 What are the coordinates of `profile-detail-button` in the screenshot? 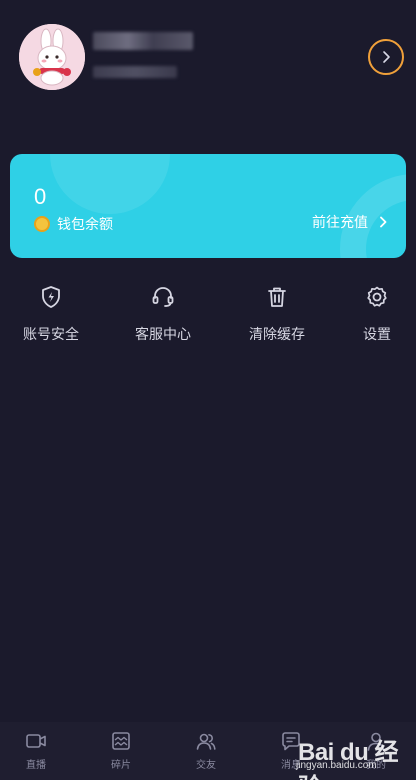 It's located at (386, 57).